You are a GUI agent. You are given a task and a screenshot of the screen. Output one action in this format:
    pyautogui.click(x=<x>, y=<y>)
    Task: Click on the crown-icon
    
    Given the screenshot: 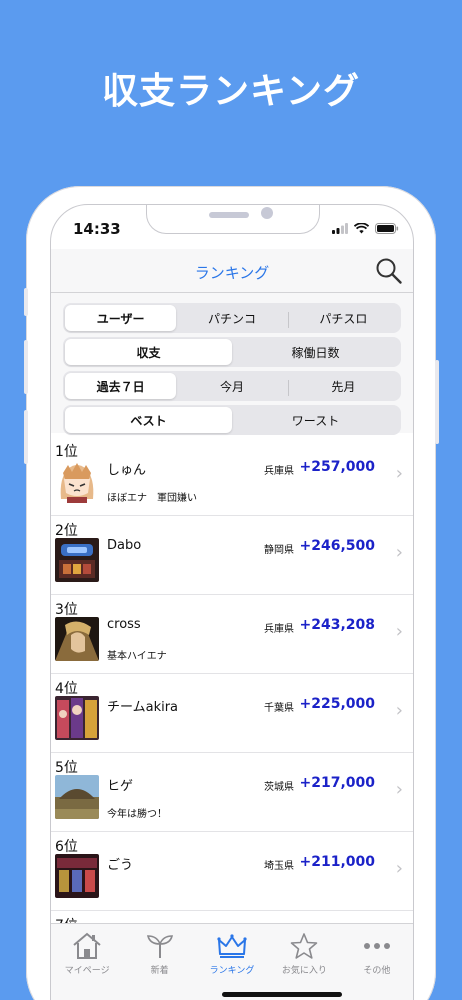 What is the action you would take?
    pyautogui.click(x=232, y=946)
    